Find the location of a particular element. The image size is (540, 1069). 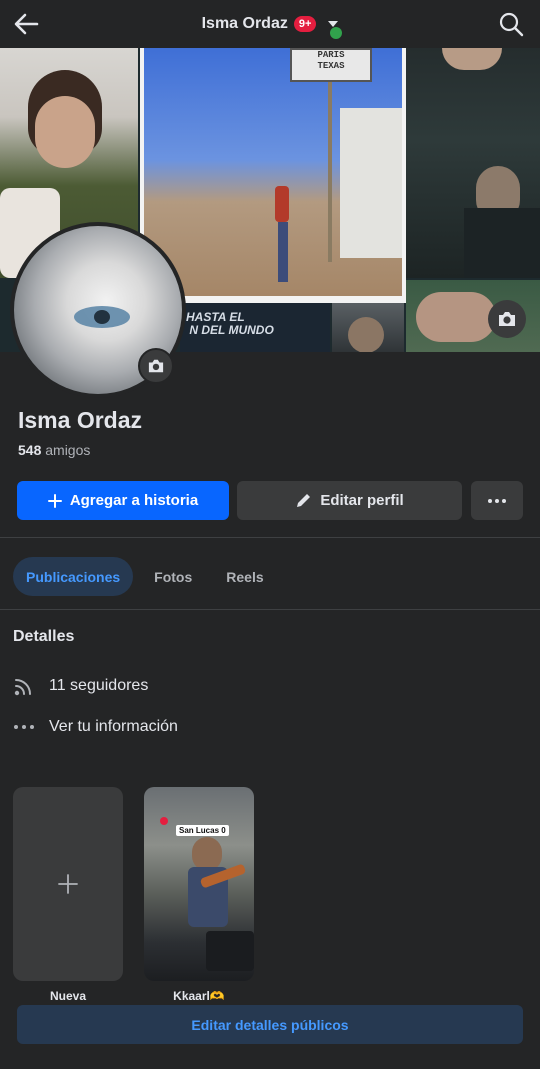

cover-collage-tile-bottom-mid is located at coordinates (368, 327).